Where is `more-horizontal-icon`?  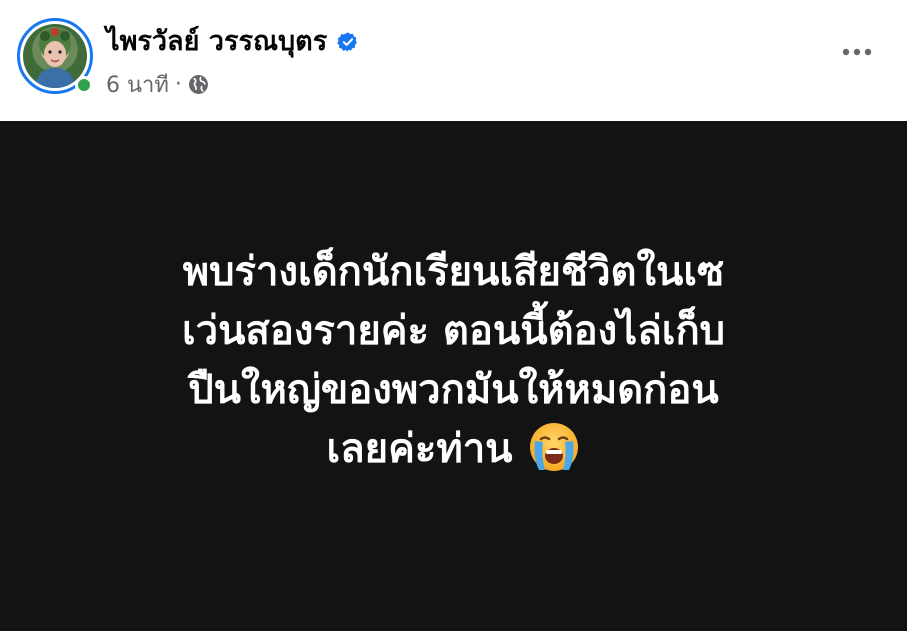 more-horizontal-icon is located at coordinates (857, 52).